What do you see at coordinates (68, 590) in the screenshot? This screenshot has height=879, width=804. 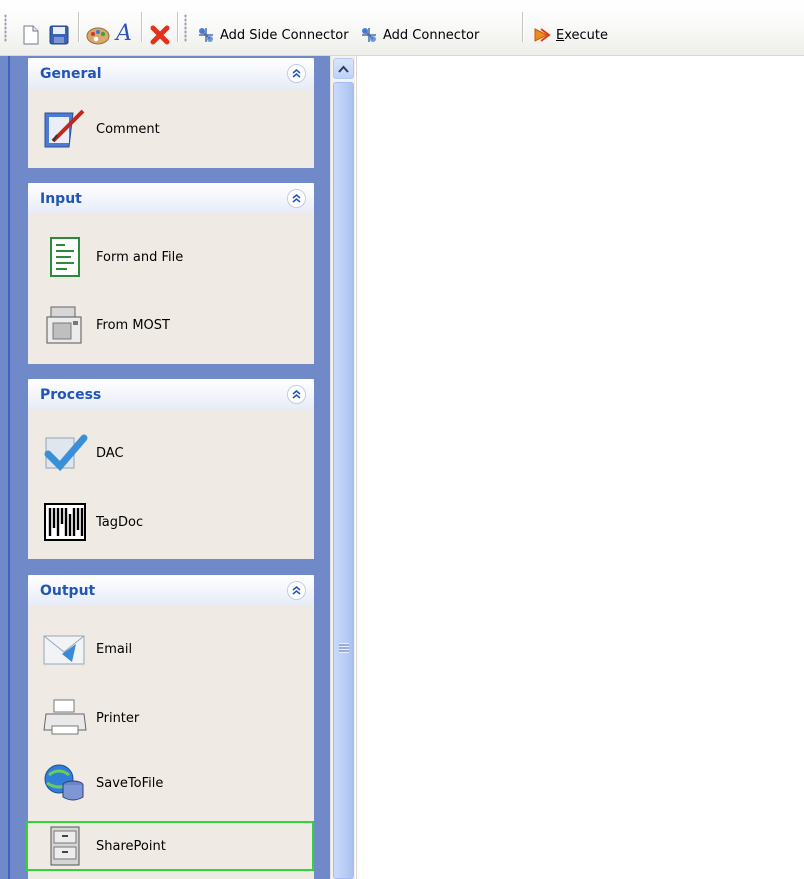 I see `group-title: Output` at bounding box center [68, 590].